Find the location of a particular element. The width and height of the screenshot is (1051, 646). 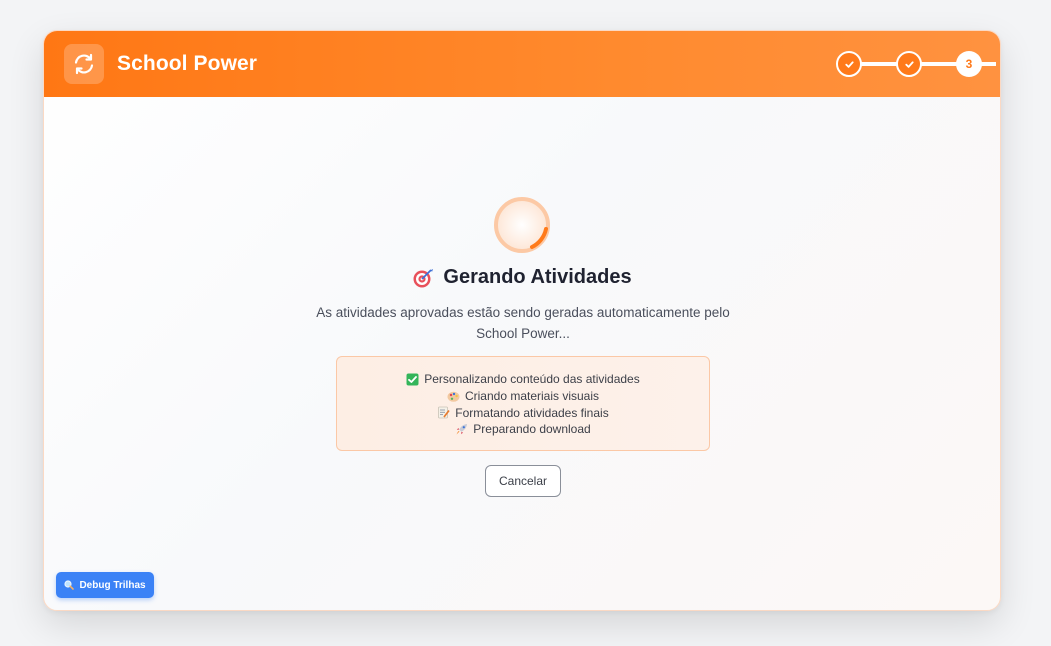

status-item-label: Preparando download is located at coordinates (532, 429).